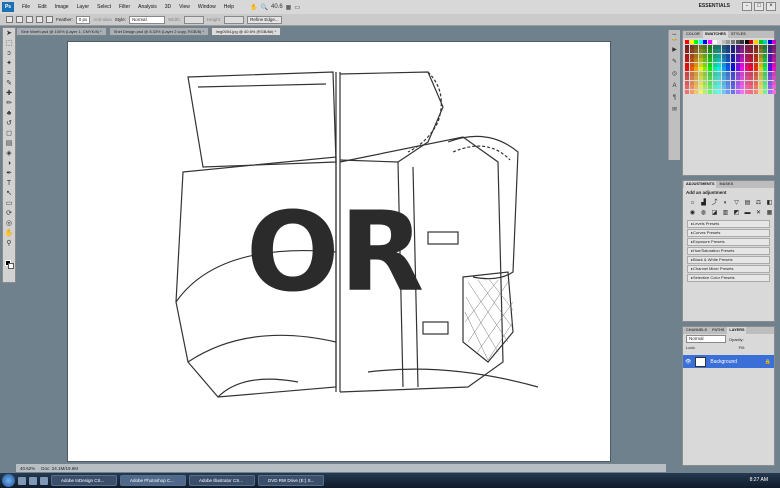 The image size is (780, 488). Describe the element at coordinates (147, 19) in the screenshot. I see `style-select: Normal` at that location.